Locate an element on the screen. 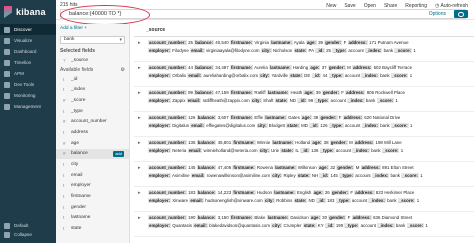  field-value: 37 is located at coordinates (324, 67).